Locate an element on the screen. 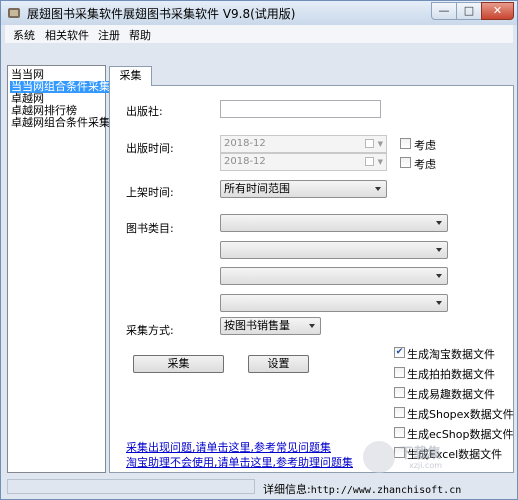 This screenshot has width=518, height=500. status-cell-left is located at coordinates (131, 486).